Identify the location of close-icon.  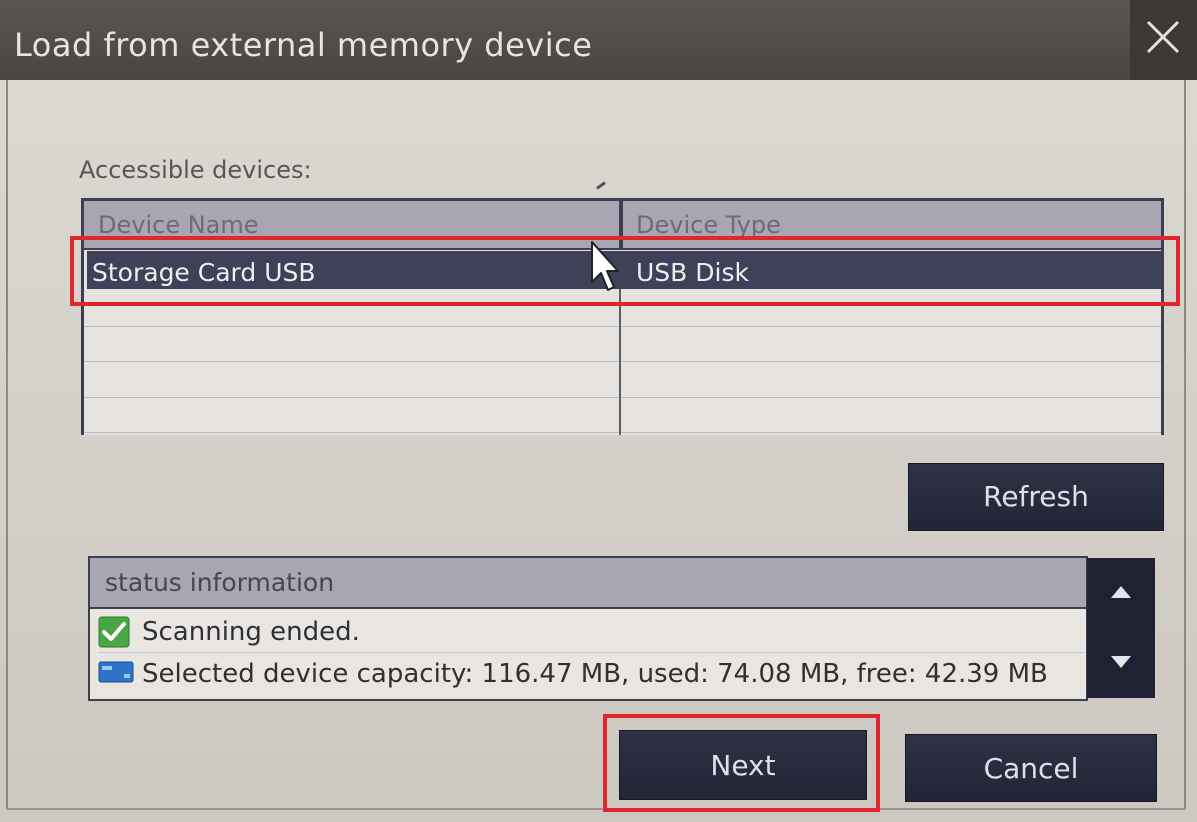
(1163, 37).